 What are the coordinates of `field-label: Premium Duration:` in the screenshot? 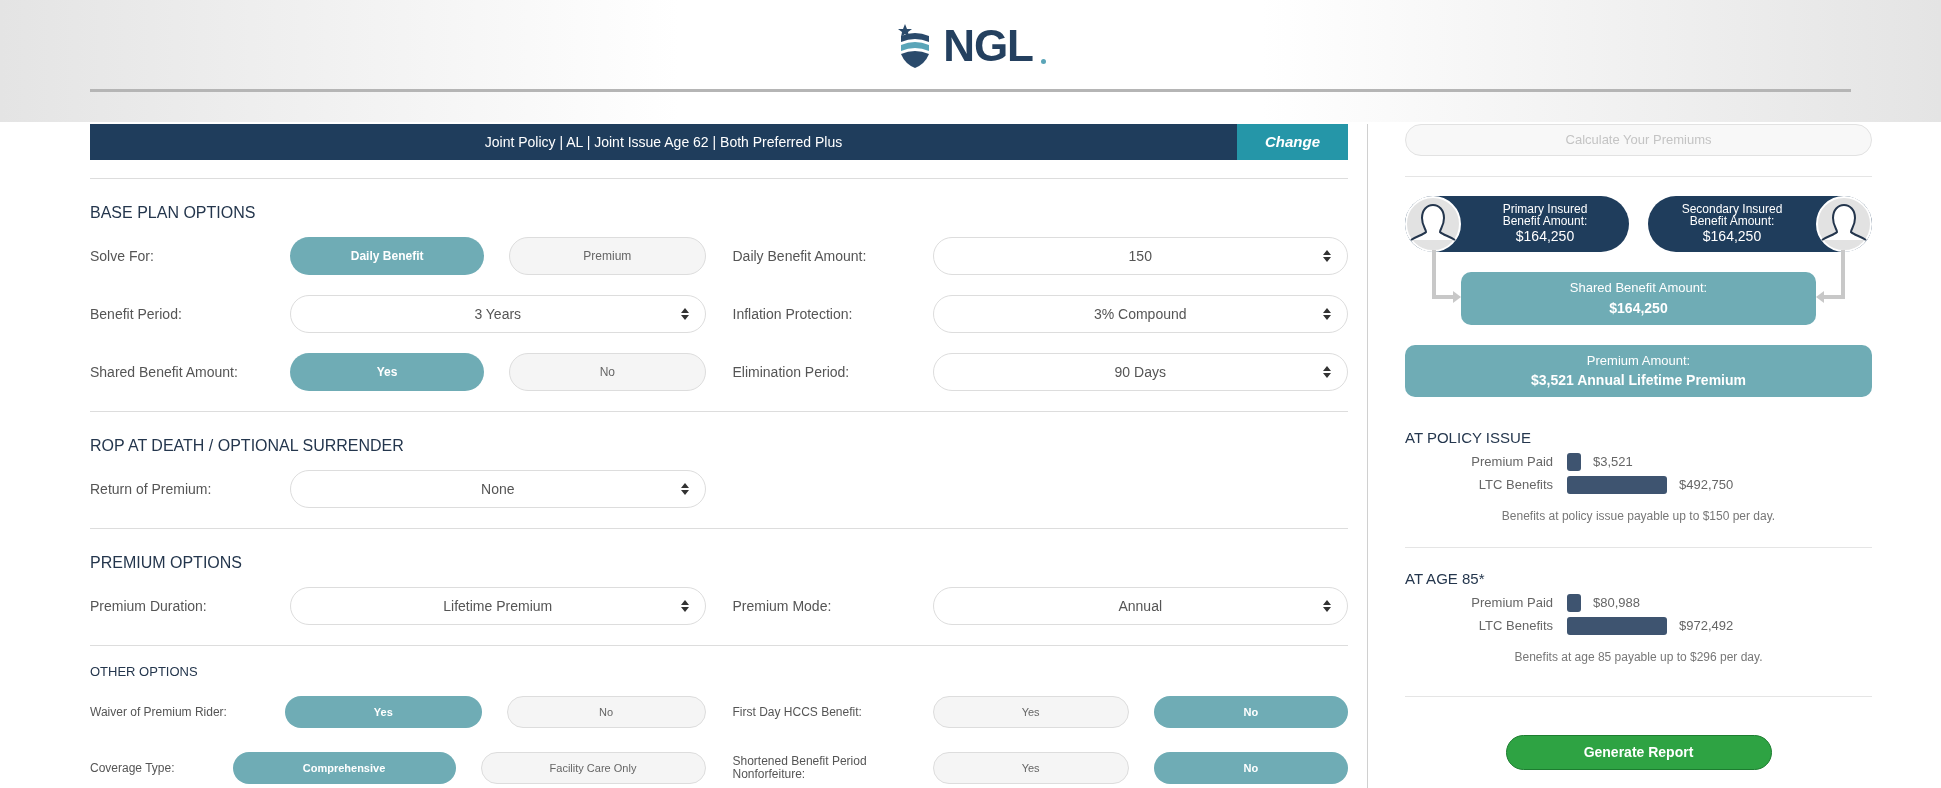 It's located at (149, 606).